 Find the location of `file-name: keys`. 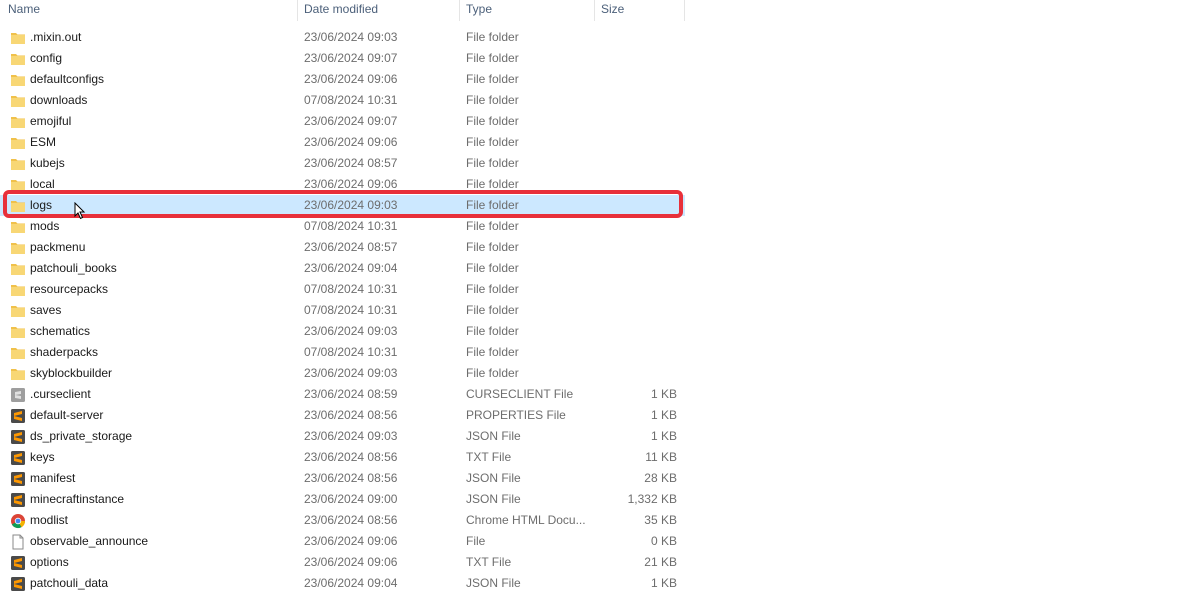

file-name: keys is located at coordinates (42, 457).